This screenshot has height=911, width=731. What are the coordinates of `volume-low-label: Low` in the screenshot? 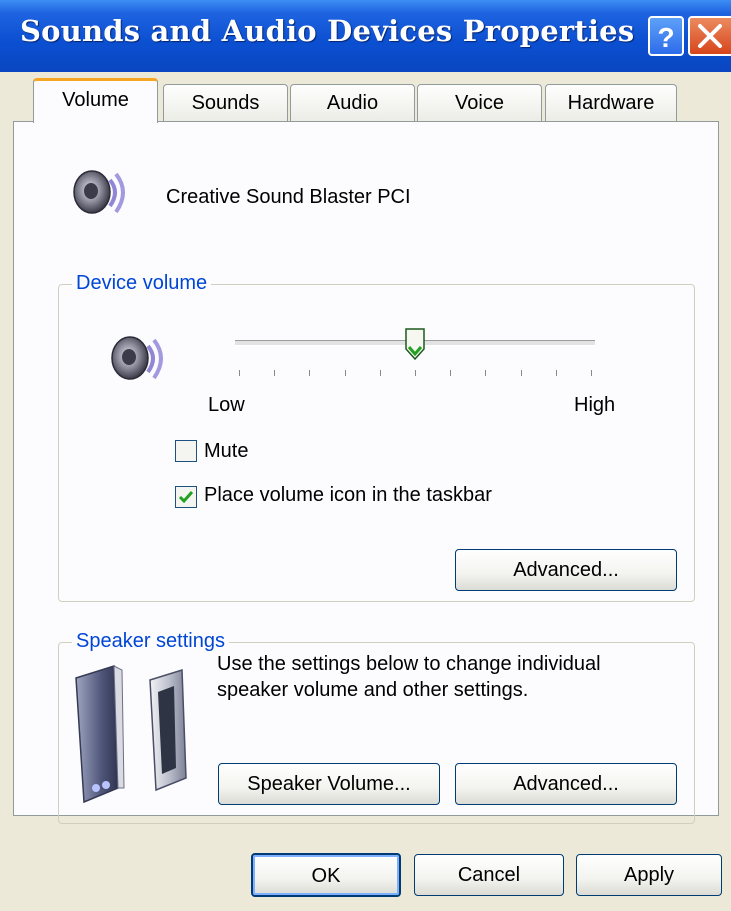 It's located at (226, 405).